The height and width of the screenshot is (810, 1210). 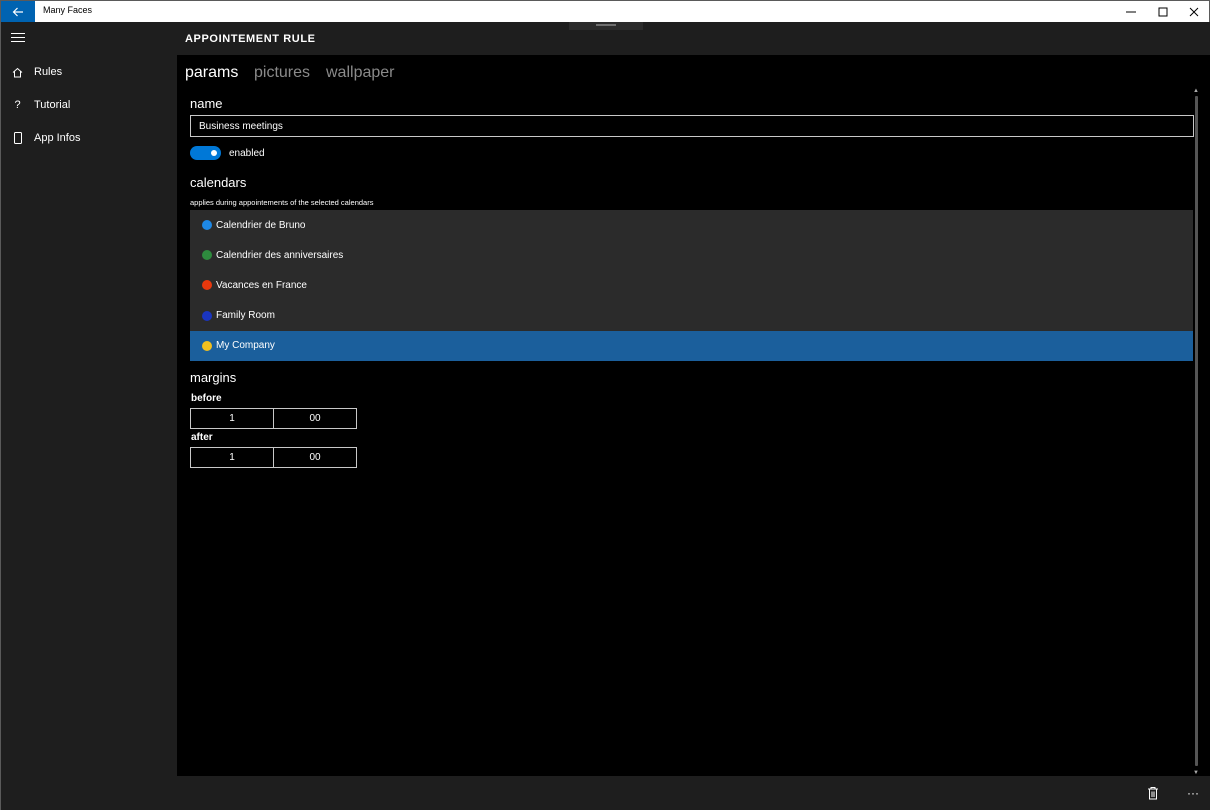 I want to click on scroll-thumb, so click(x=1196, y=431).